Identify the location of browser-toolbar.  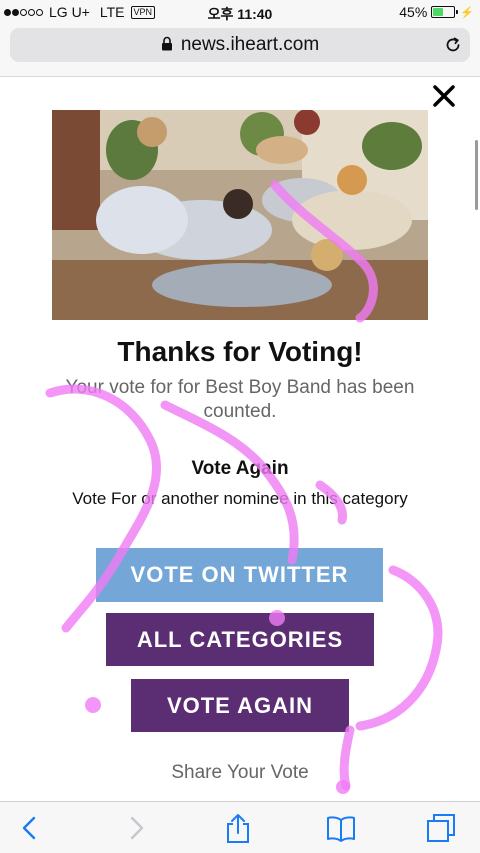
(240, 827).